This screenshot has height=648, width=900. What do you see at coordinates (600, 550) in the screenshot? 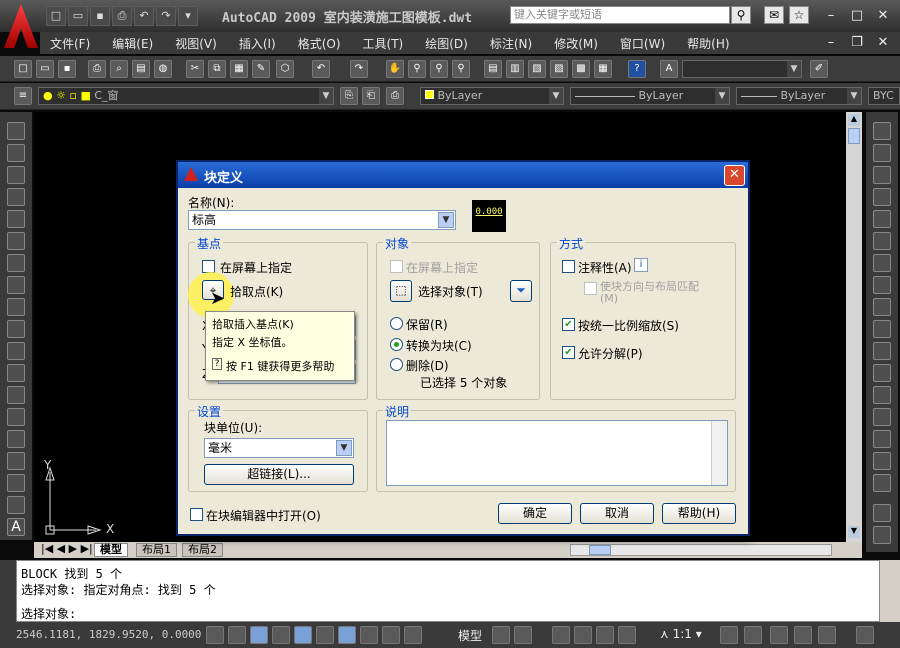
I see `hscroll-thumb` at bounding box center [600, 550].